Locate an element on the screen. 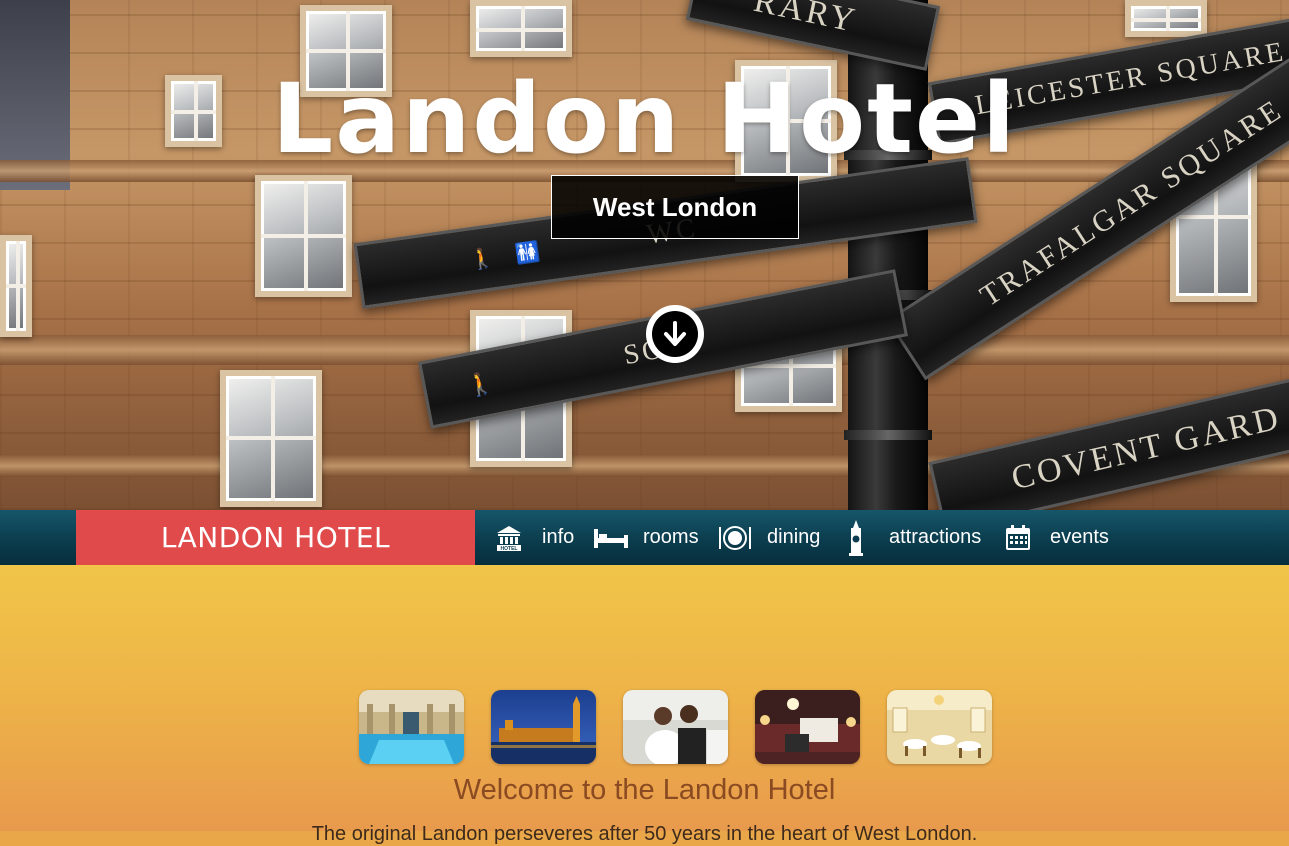  nav-item-dining: dining is located at coordinates (769, 537).